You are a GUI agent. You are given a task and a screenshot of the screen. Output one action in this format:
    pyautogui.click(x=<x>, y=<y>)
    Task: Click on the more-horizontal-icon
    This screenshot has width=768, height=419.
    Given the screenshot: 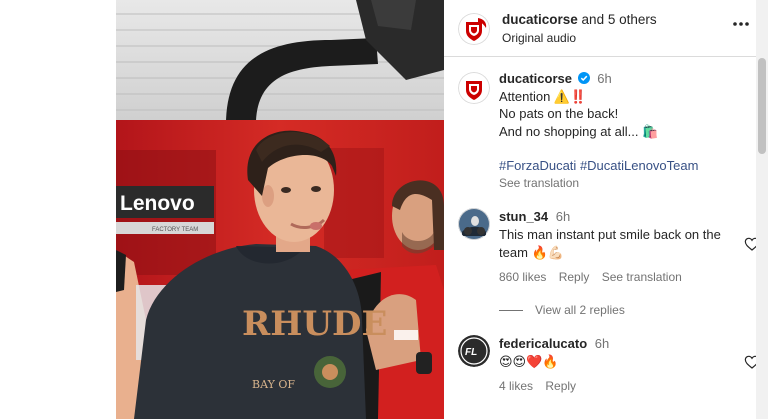 What is the action you would take?
    pyautogui.click(x=741, y=24)
    